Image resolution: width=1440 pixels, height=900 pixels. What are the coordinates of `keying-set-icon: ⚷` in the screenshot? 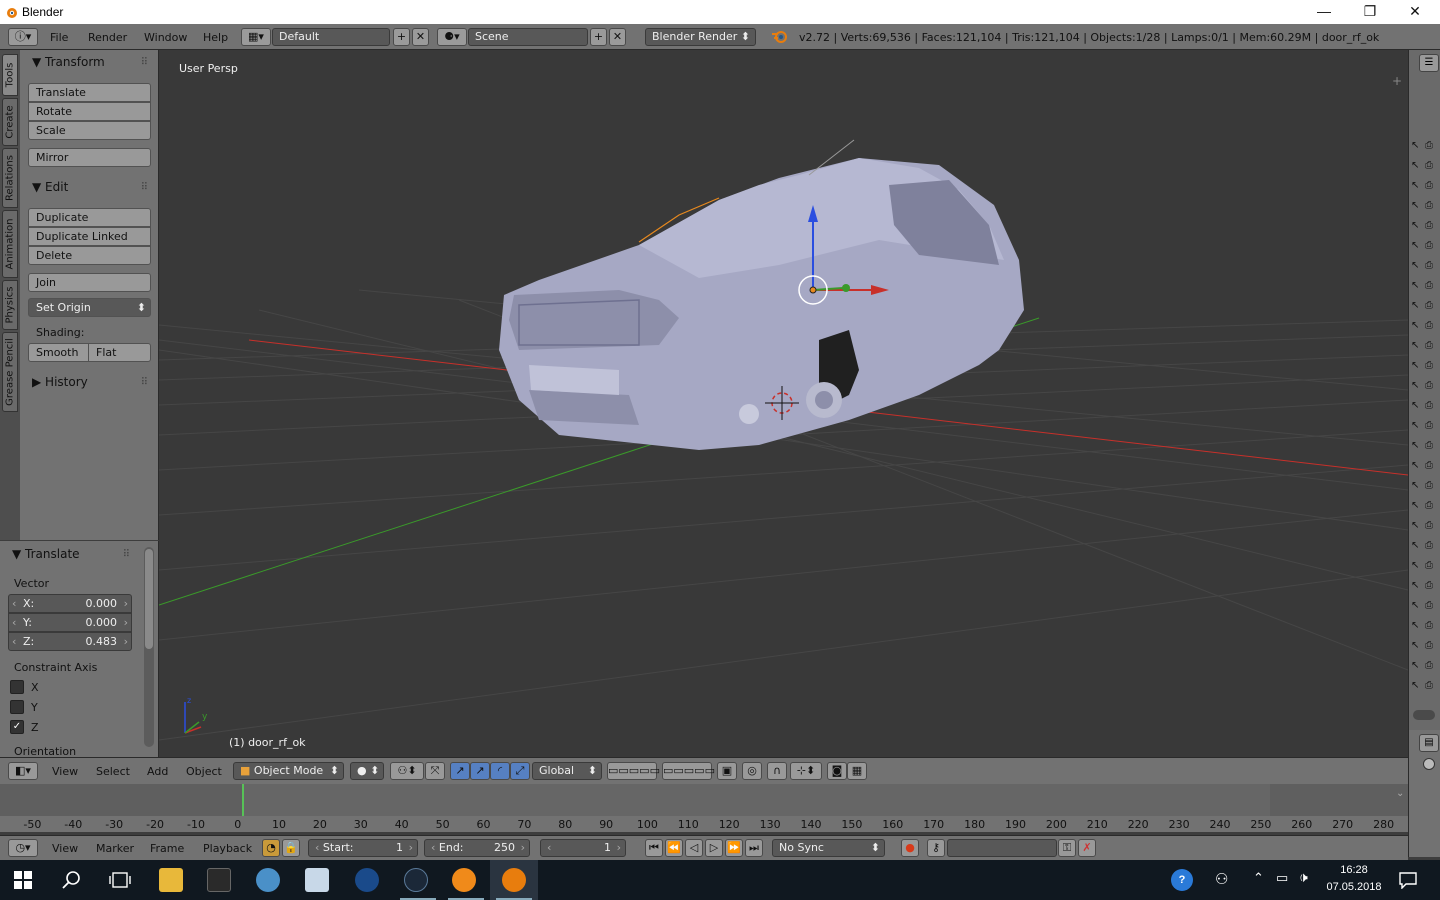 It's located at (936, 848).